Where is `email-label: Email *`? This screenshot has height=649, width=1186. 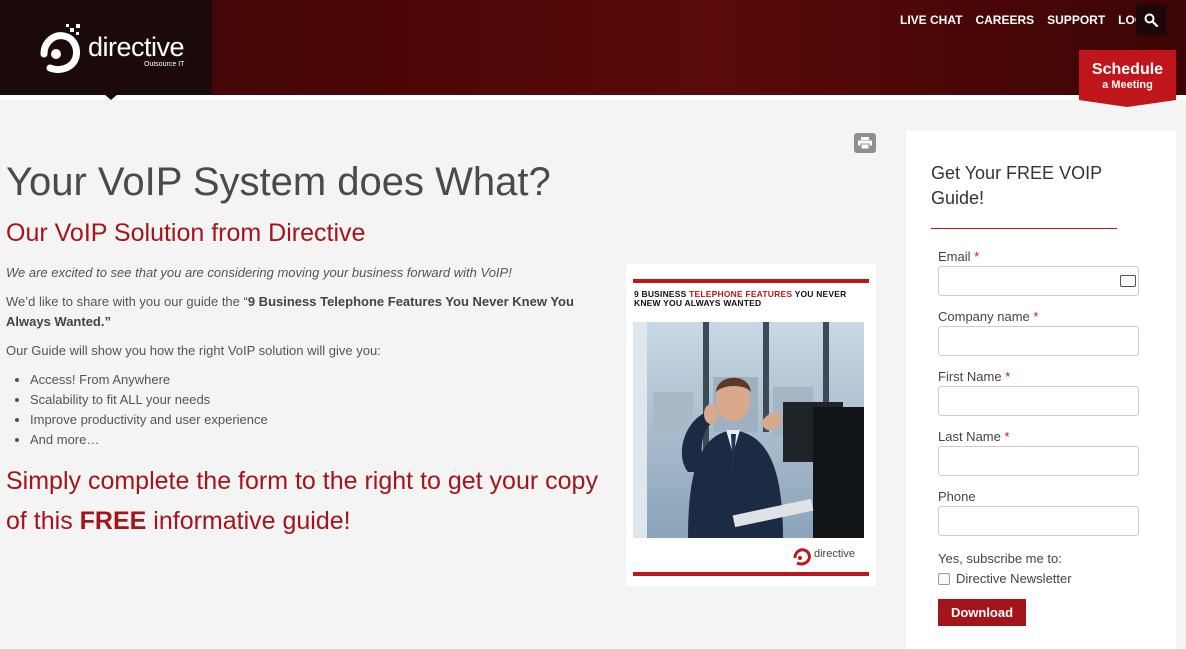 email-label: Email * is located at coordinates (958, 256).